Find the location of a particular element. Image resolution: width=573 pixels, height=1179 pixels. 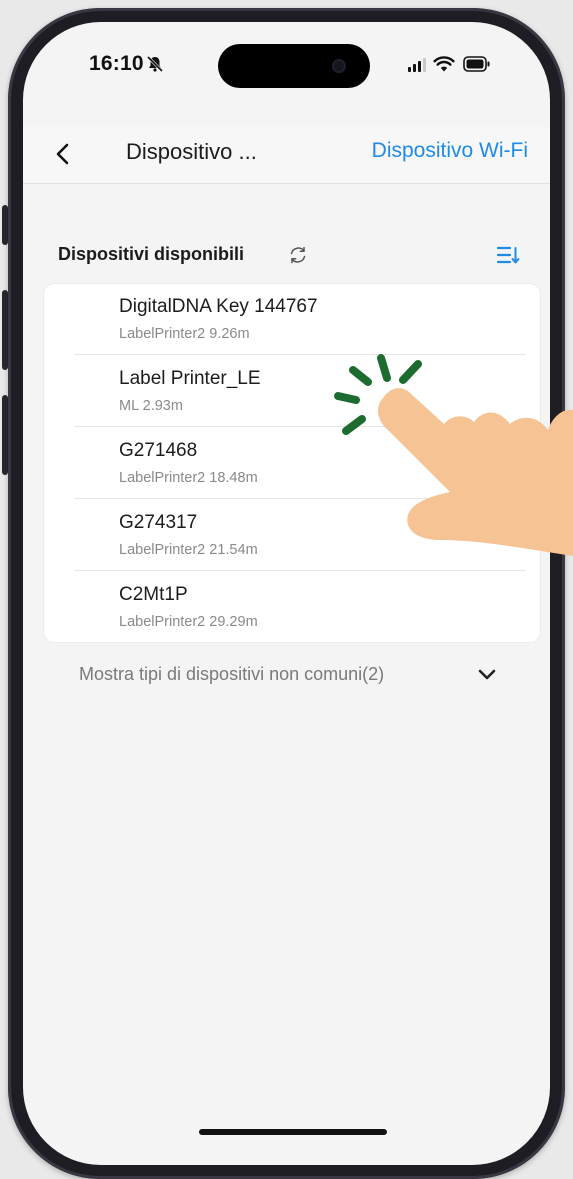

device-name: DigitalDNA Key 144767 is located at coordinates (218, 306).